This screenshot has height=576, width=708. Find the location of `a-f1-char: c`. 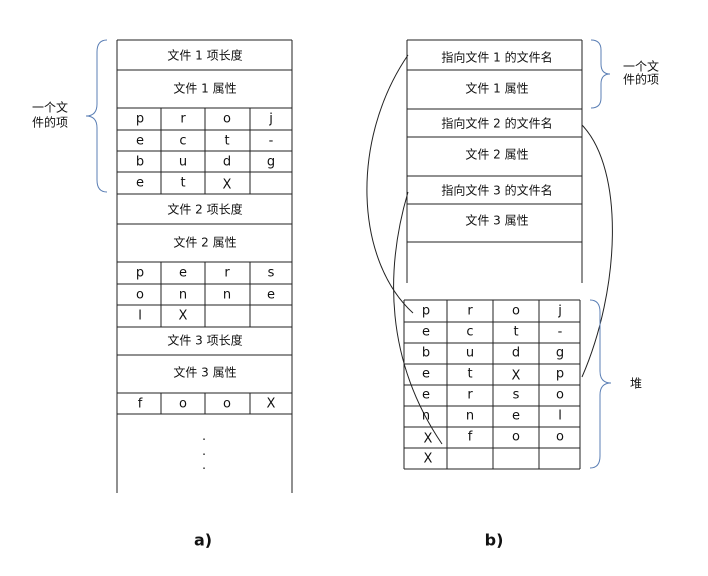

a-f1-char: c is located at coordinates (182, 141).